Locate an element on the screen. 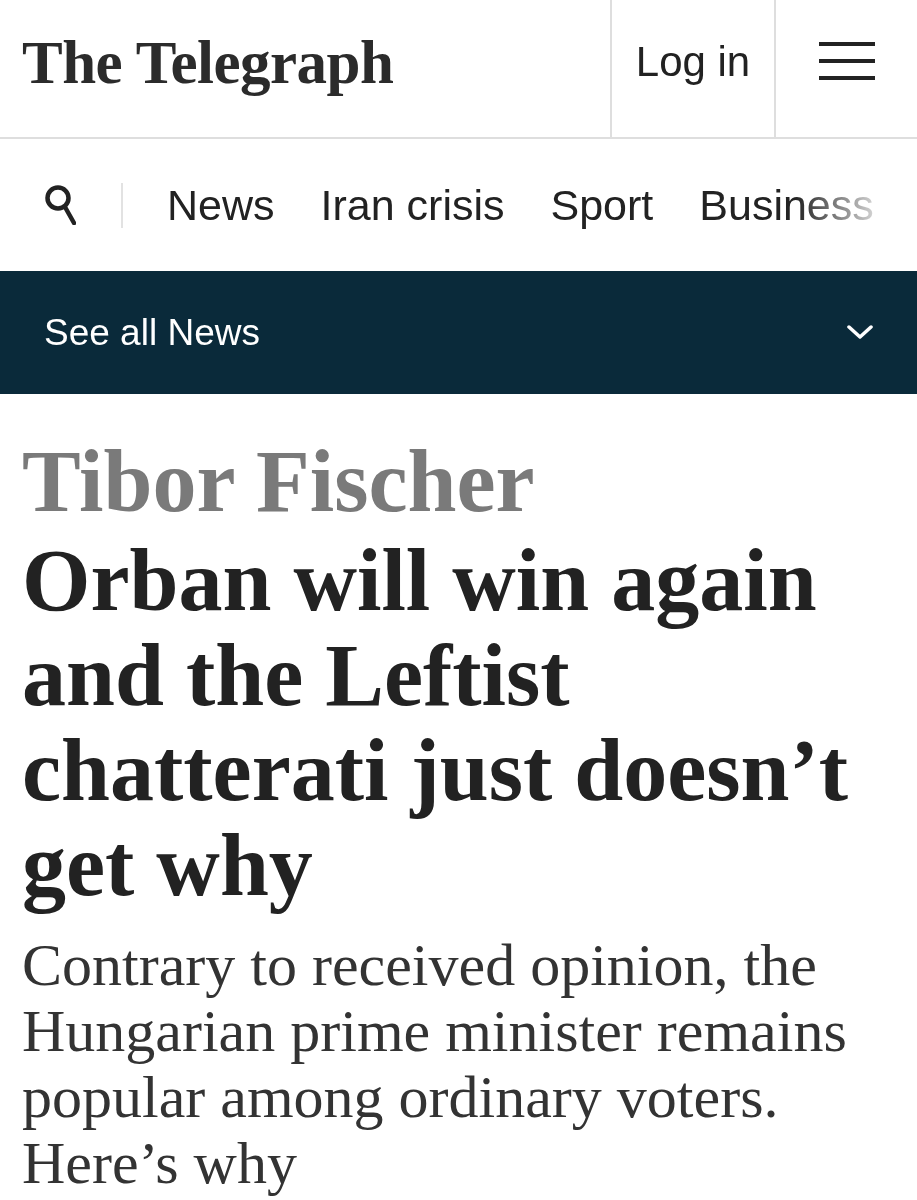  search-icon is located at coordinates (60, 205).